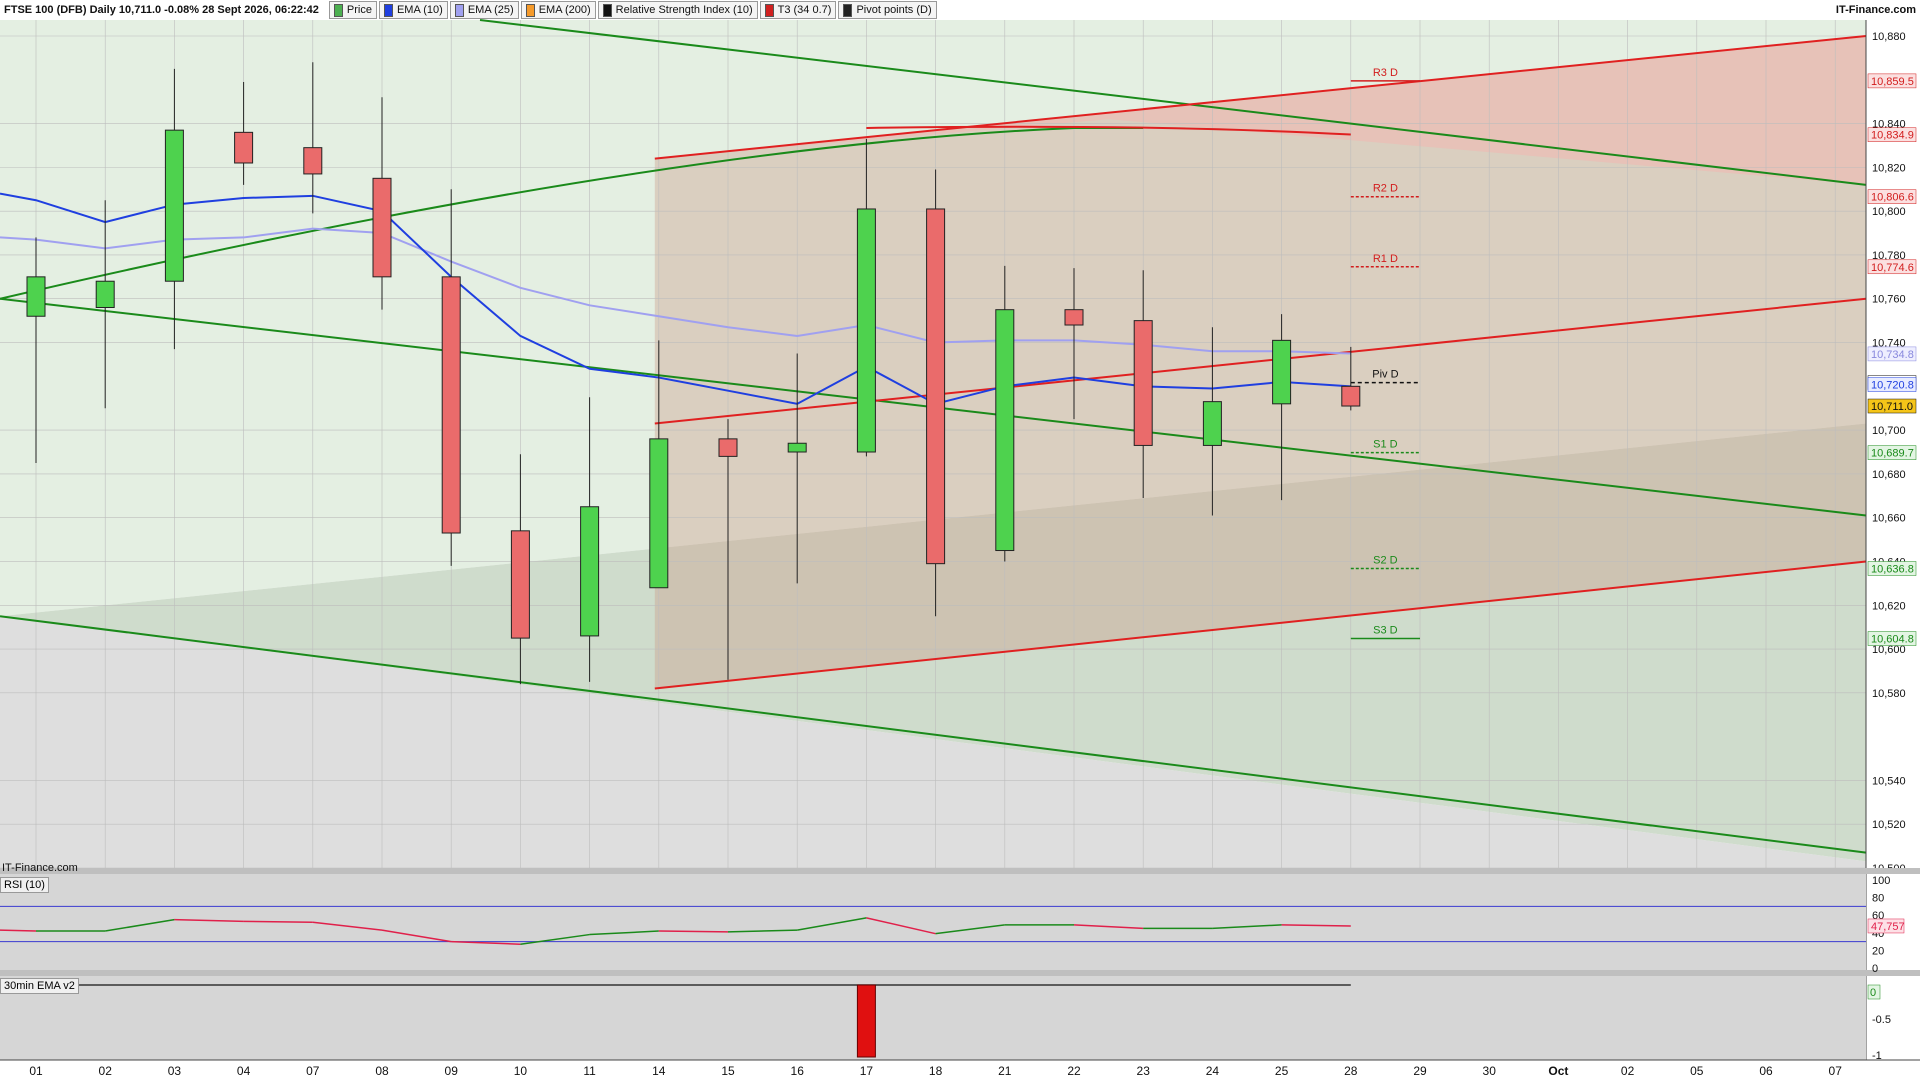 The width and height of the screenshot is (1920, 1080). Describe the element at coordinates (1888, 927) in the screenshot. I see `rsi-tag-label: 47,757` at that location.